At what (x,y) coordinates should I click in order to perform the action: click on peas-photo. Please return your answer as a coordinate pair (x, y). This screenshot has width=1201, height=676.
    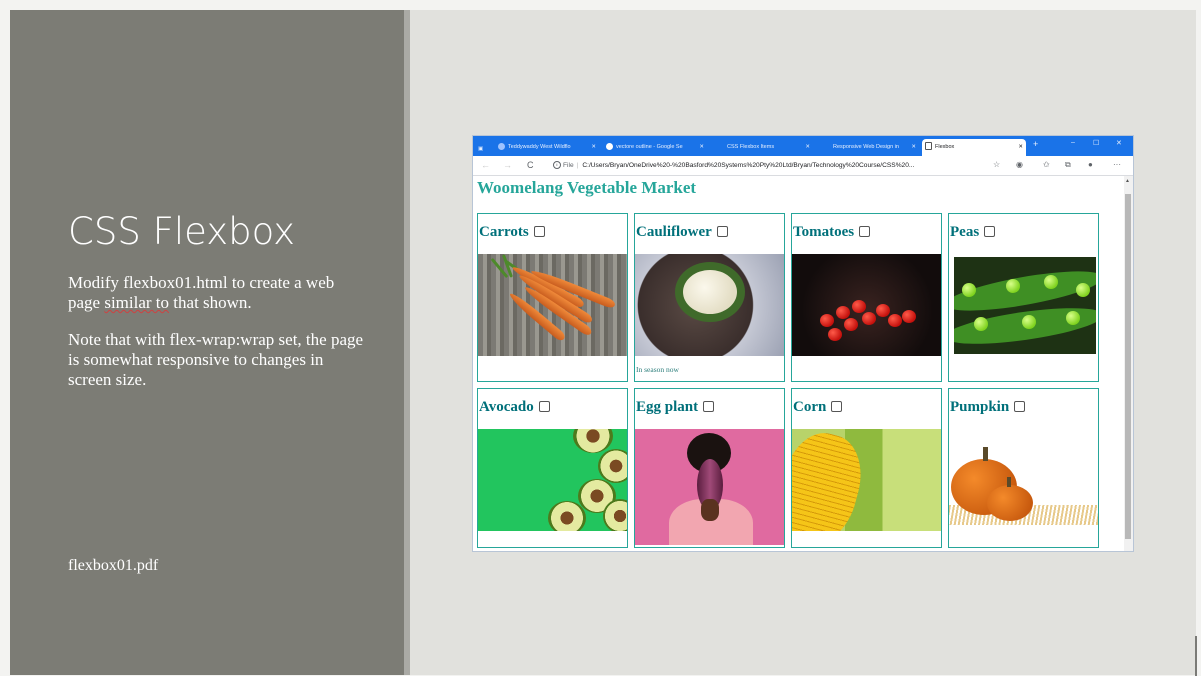
    Looking at the image, I should click on (1025, 305).